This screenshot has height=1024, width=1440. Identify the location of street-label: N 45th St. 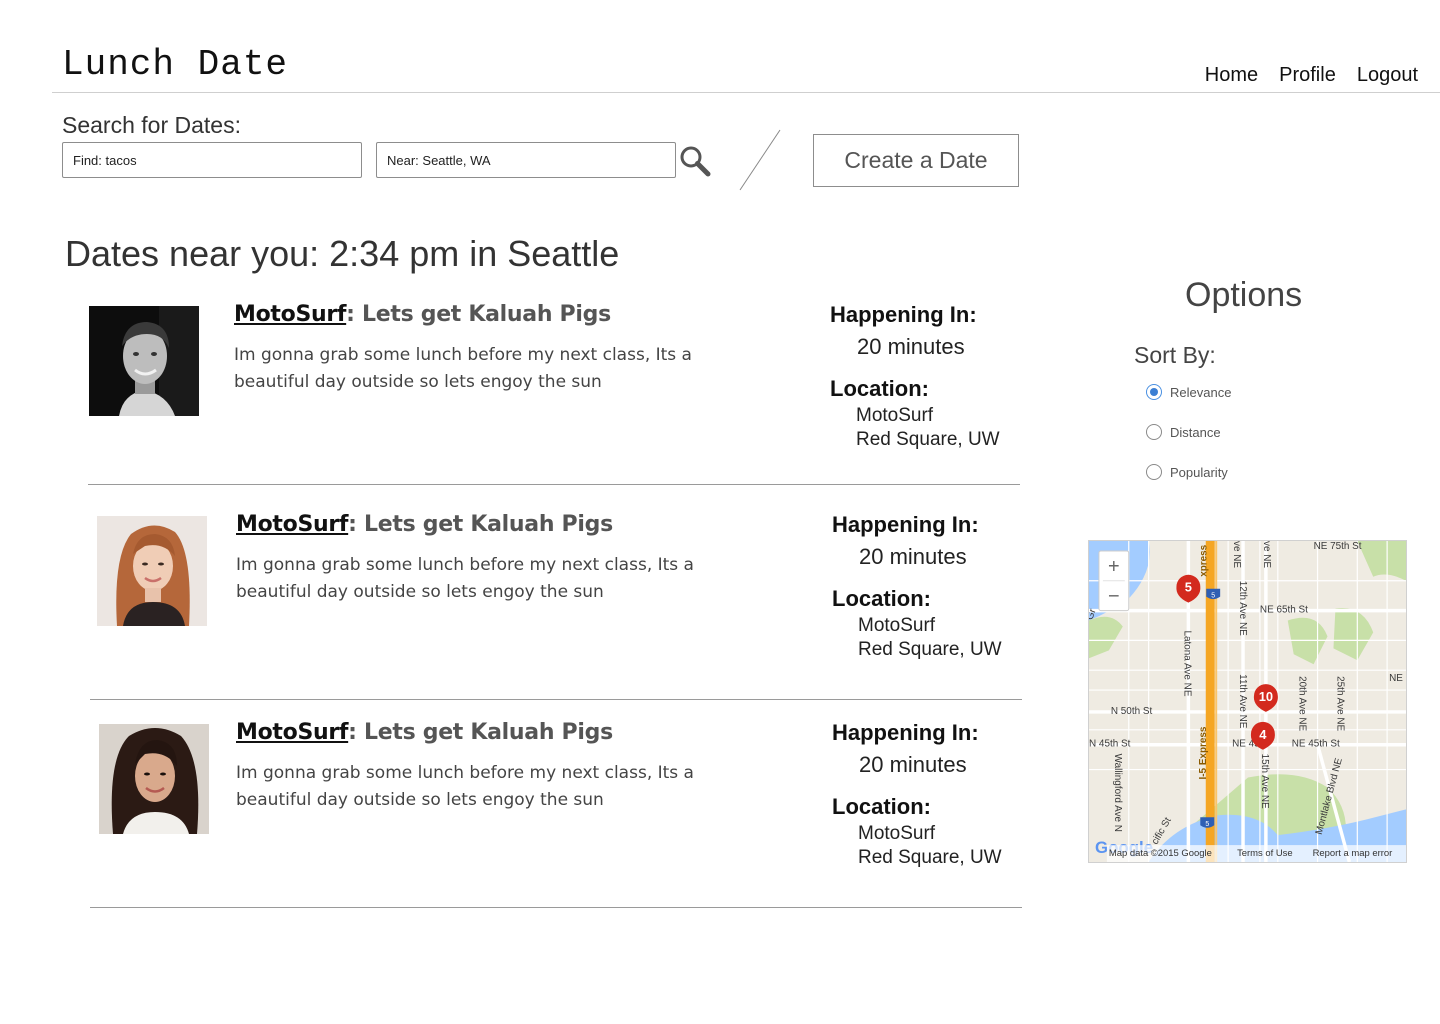
(1110, 744).